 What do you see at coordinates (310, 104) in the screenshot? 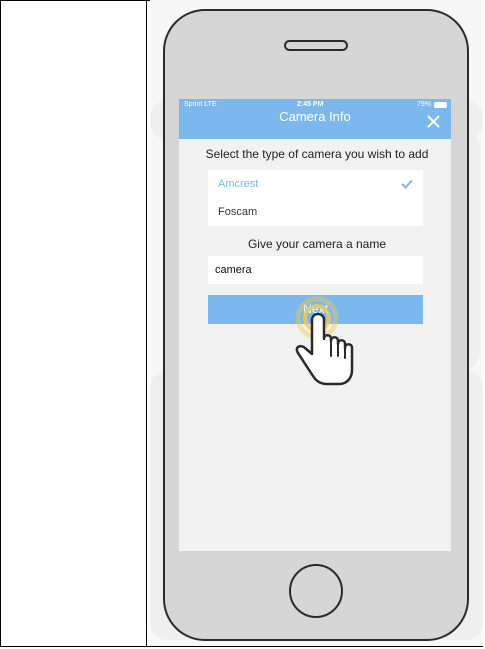
I see `status-time: 2:45 PM` at bounding box center [310, 104].